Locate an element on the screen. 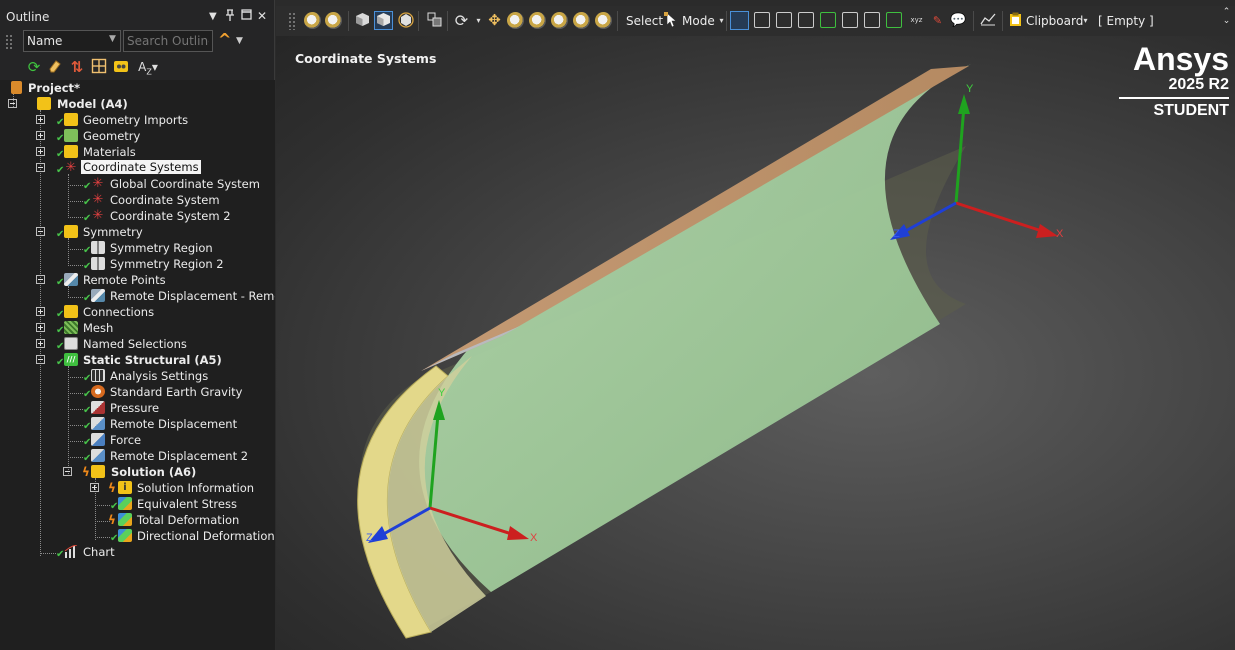  tree-node-pressure: ✔ Pressure is located at coordinates (137, 408).